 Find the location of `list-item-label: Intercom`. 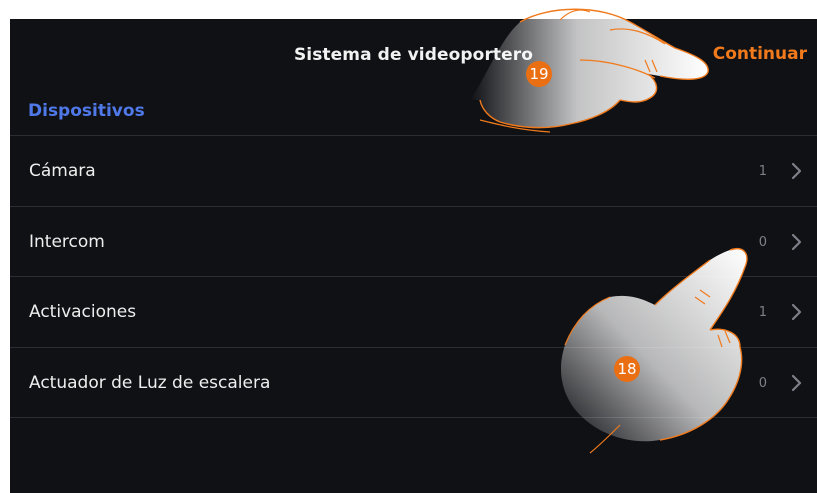

list-item-label: Intercom is located at coordinates (67, 242).